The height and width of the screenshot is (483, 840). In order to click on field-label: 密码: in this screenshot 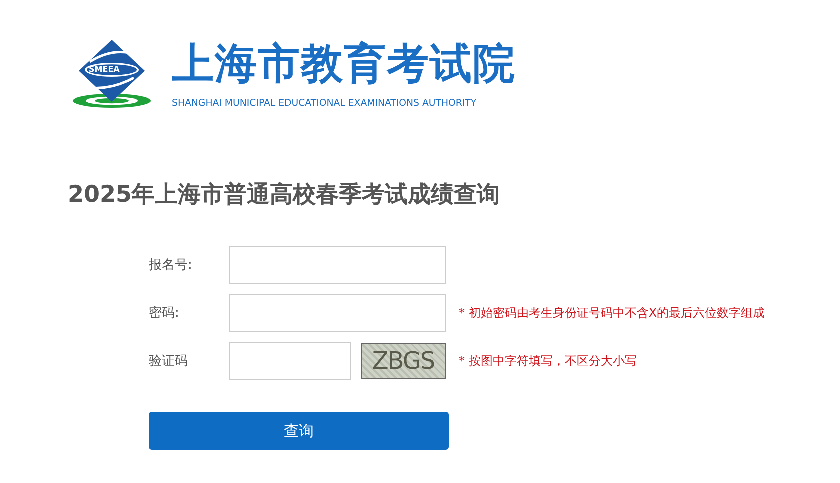, I will do `click(164, 313)`.